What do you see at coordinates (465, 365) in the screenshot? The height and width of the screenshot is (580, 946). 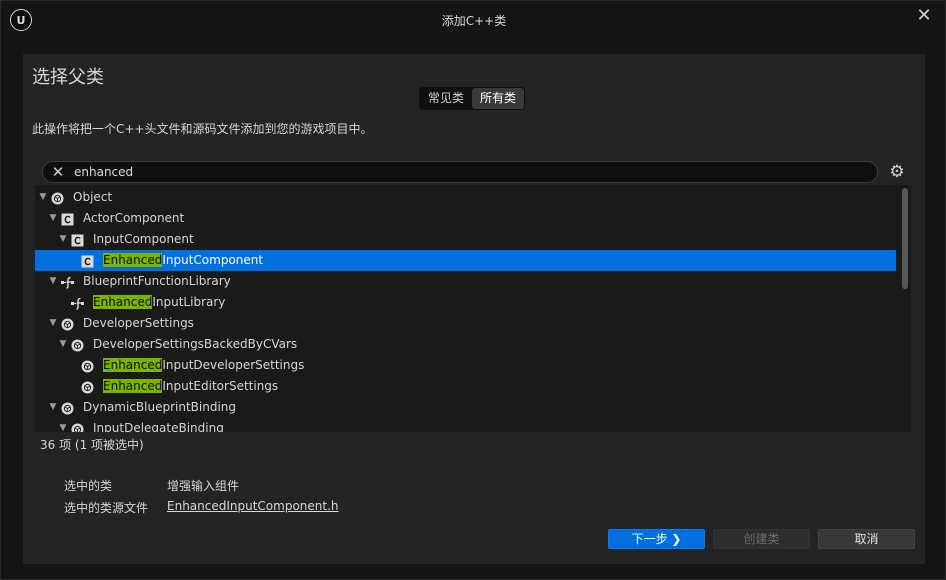 I see `tree-row: EnhancedInputDeveloperSettings` at bounding box center [465, 365].